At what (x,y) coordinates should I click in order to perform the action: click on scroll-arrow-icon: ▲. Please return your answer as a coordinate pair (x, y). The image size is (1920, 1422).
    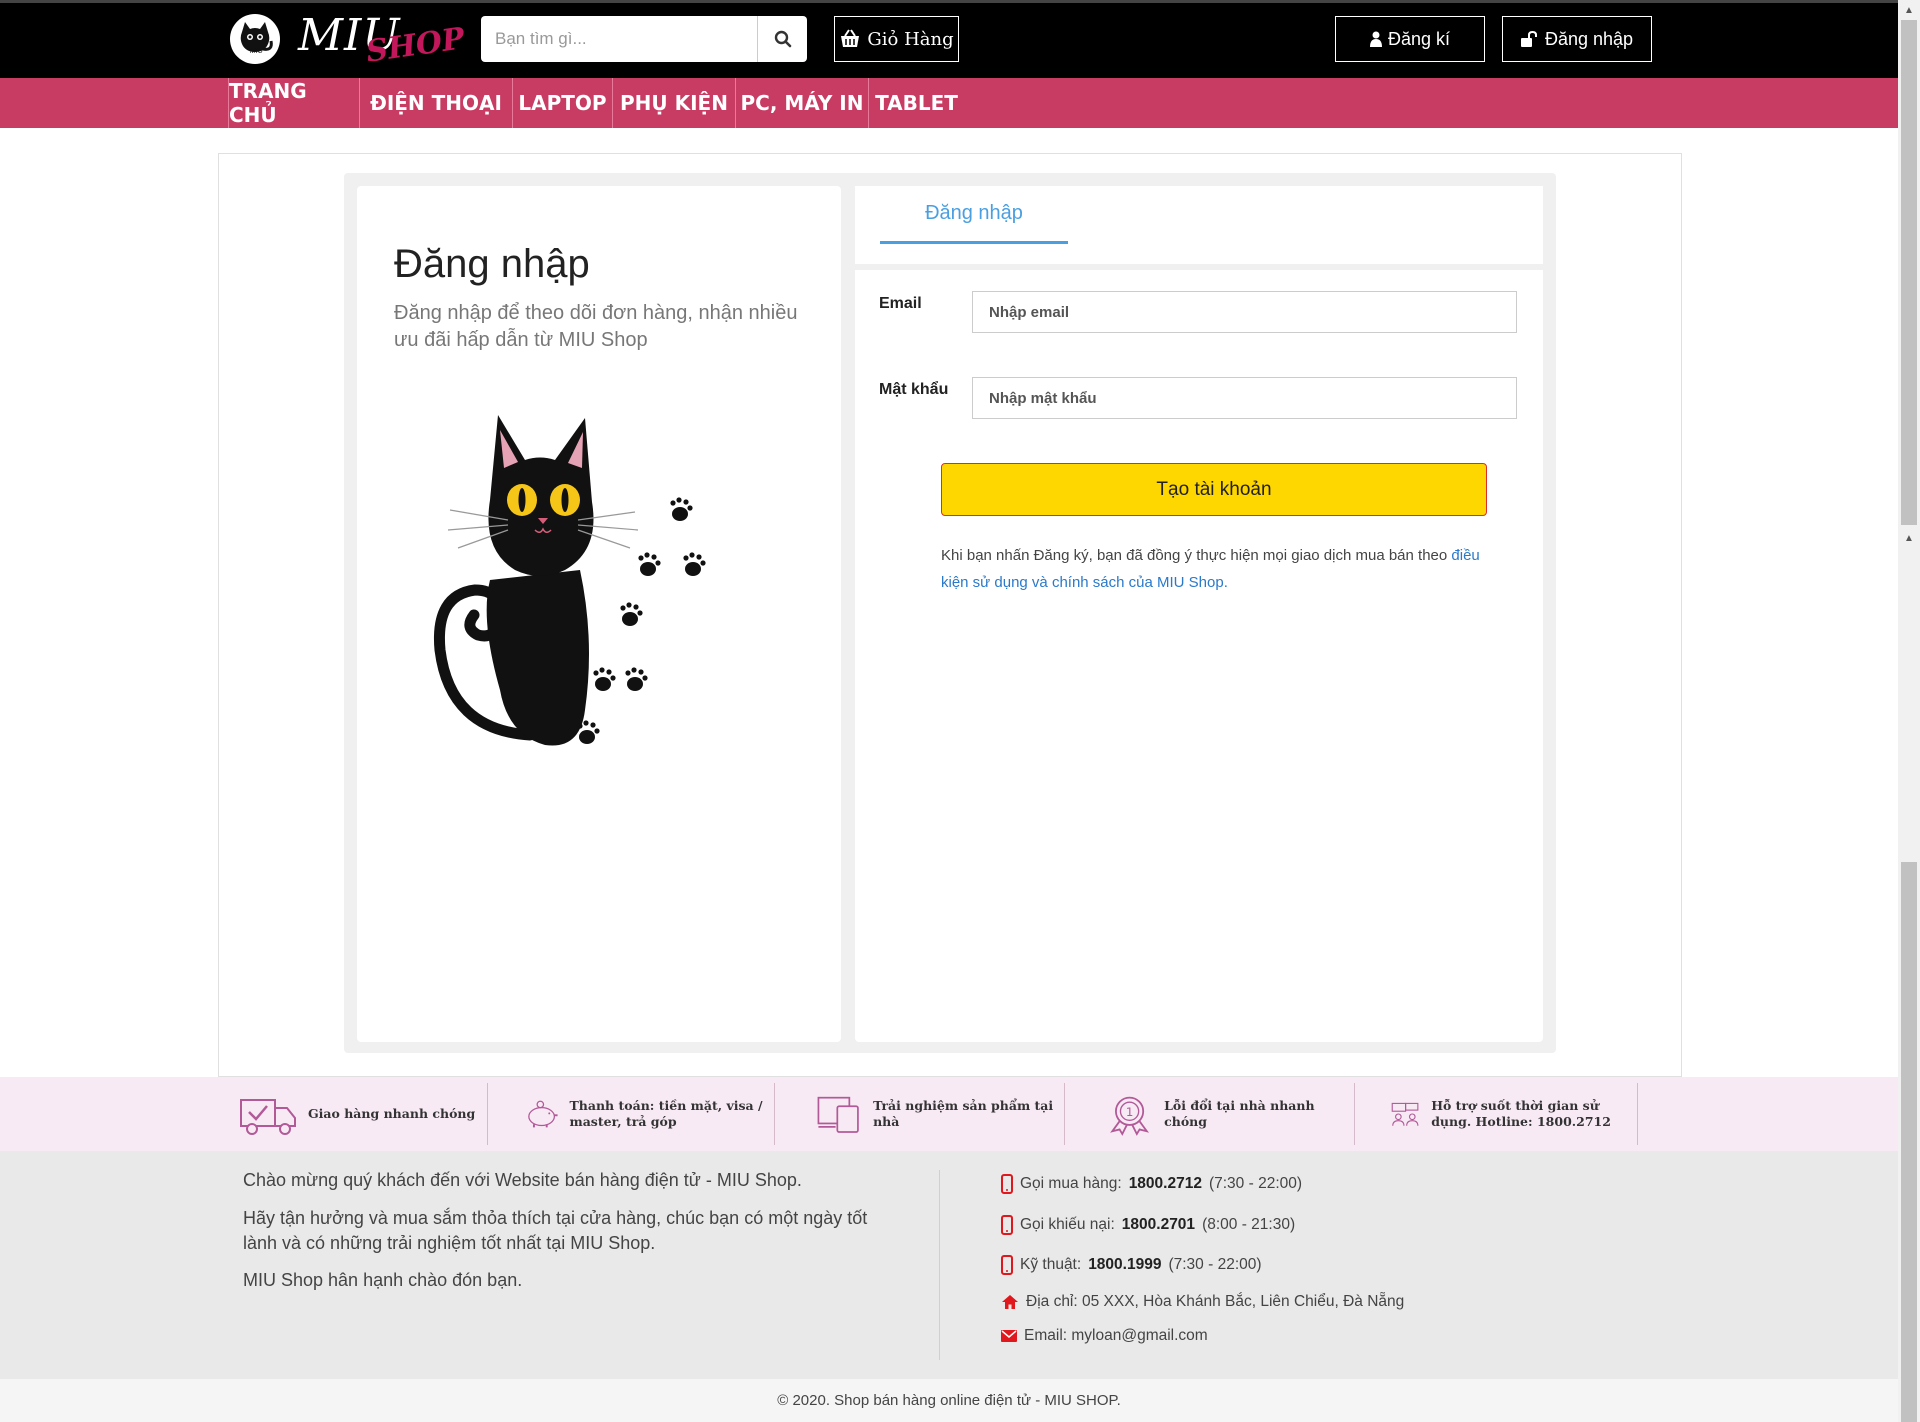
    Looking at the image, I should click on (1909, 538).